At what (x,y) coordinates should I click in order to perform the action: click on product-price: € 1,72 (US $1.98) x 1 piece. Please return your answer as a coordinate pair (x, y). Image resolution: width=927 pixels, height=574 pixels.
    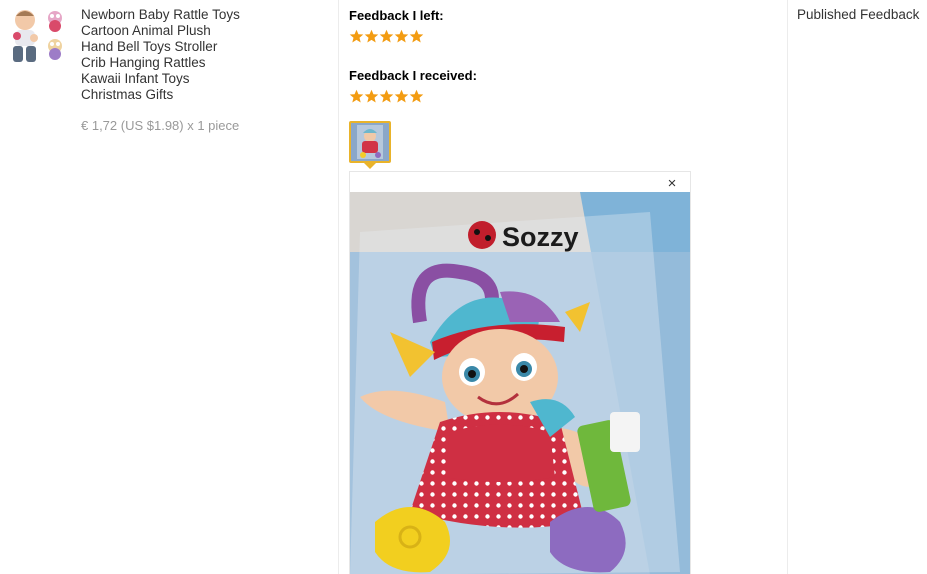
    Looking at the image, I should click on (160, 125).